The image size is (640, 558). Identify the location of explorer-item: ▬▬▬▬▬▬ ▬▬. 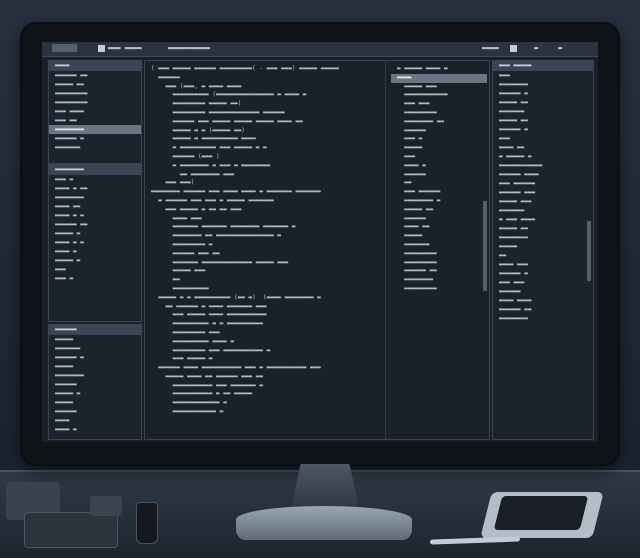
(95, 75).